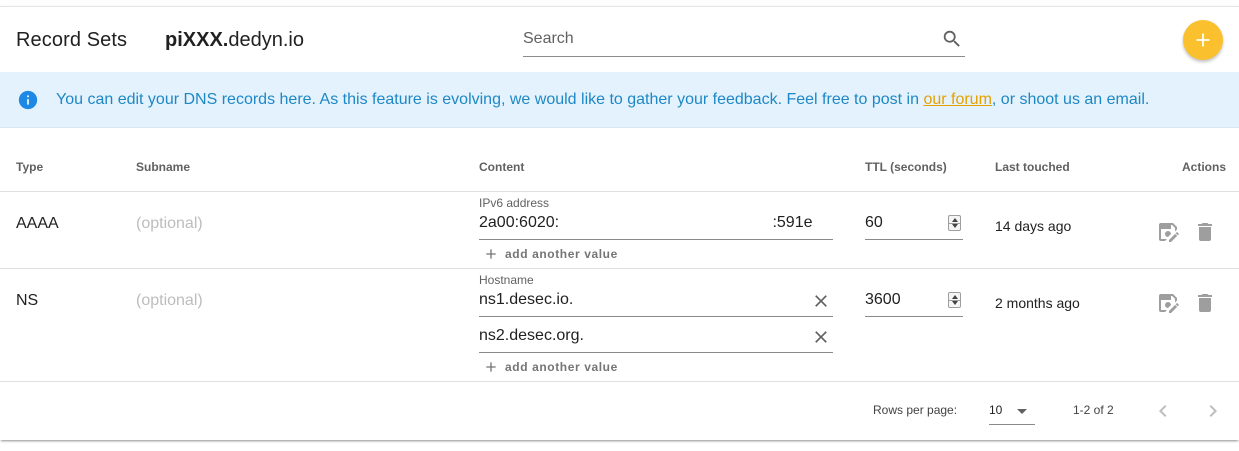  I want to click on chevron-right-icon, so click(1213, 411).